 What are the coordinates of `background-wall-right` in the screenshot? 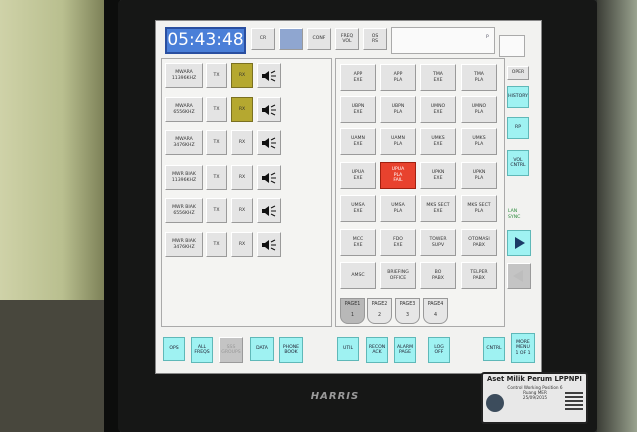 It's located at (617, 216).